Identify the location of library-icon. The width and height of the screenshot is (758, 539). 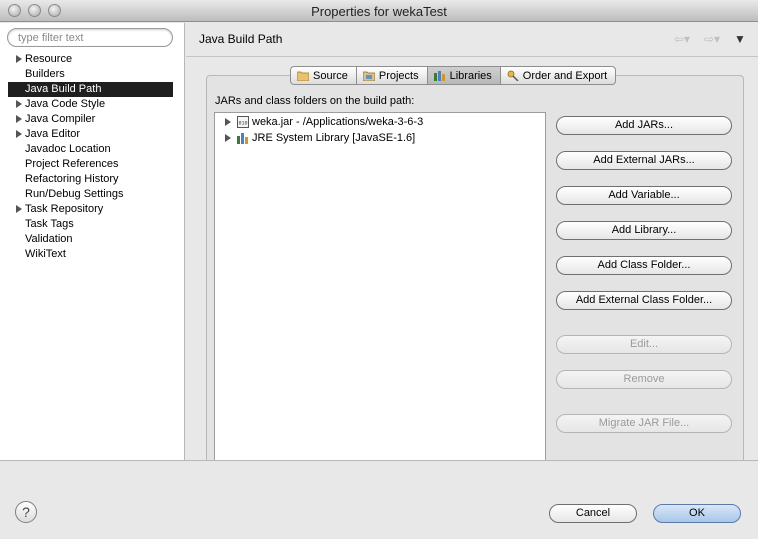
(242, 138).